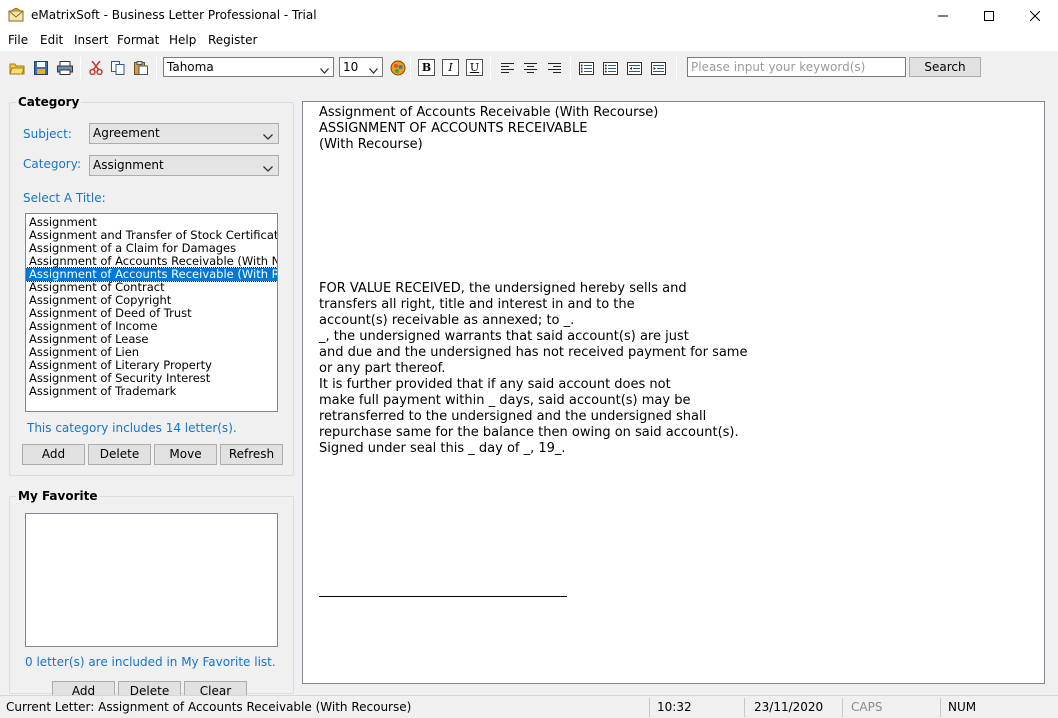  Describe the element at coordinates (450, 67) in the screenshot. I see `italic-button: I` at that location.